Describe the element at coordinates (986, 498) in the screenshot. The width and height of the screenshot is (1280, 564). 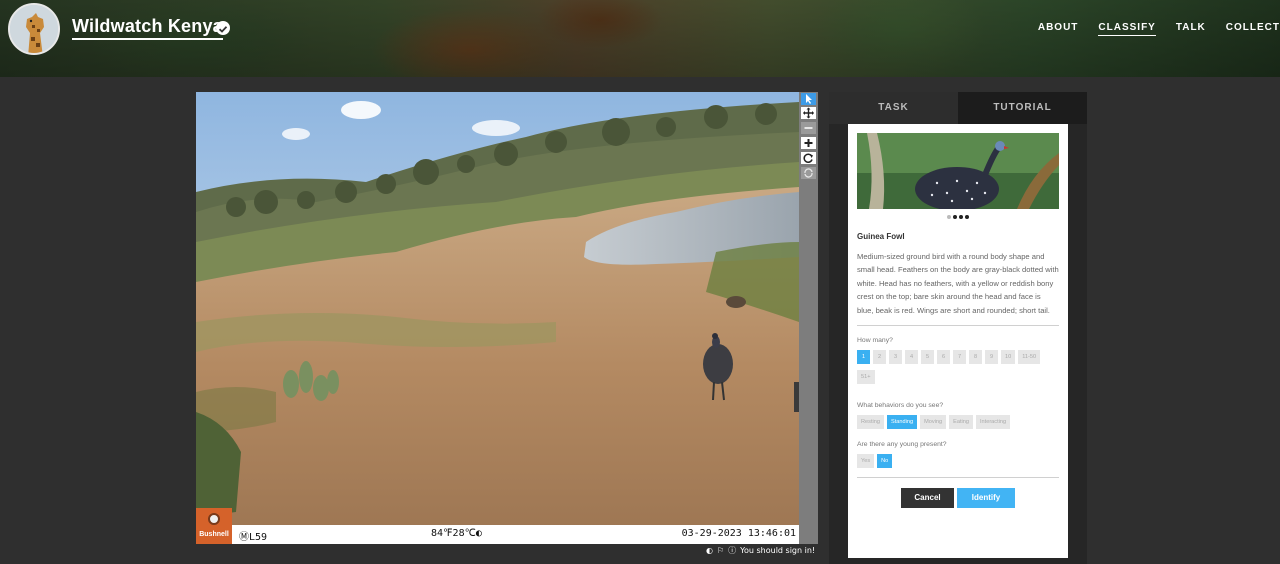
I see `identify-button: Identify` at that location.